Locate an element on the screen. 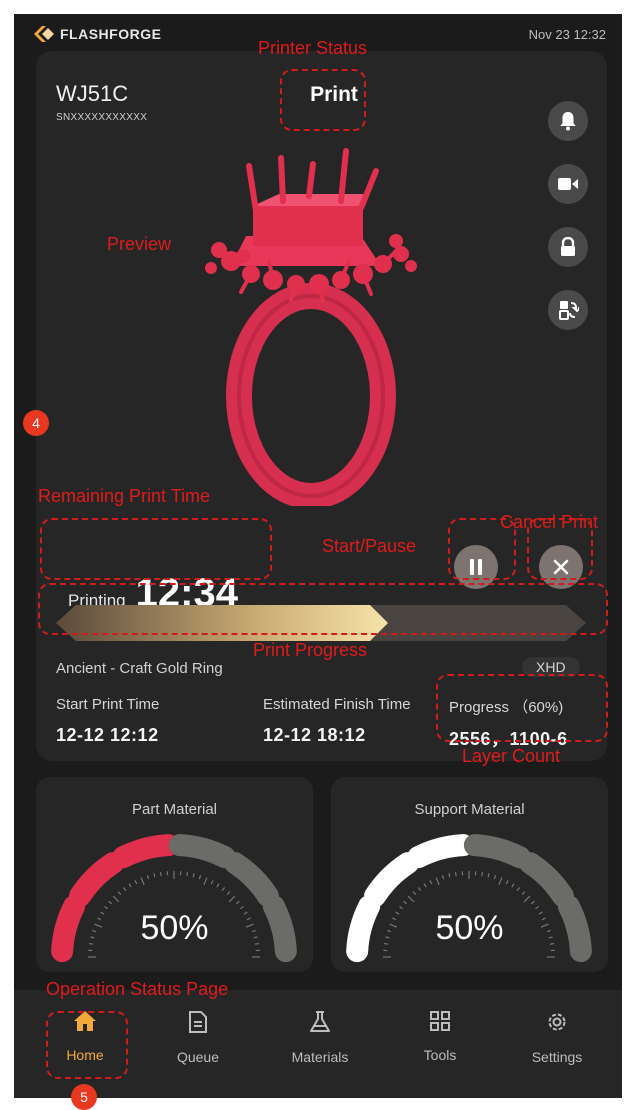 The width and height of the screenshot is (635, 1110). nav-settings: Settings is located at coordinates (557, 1037).